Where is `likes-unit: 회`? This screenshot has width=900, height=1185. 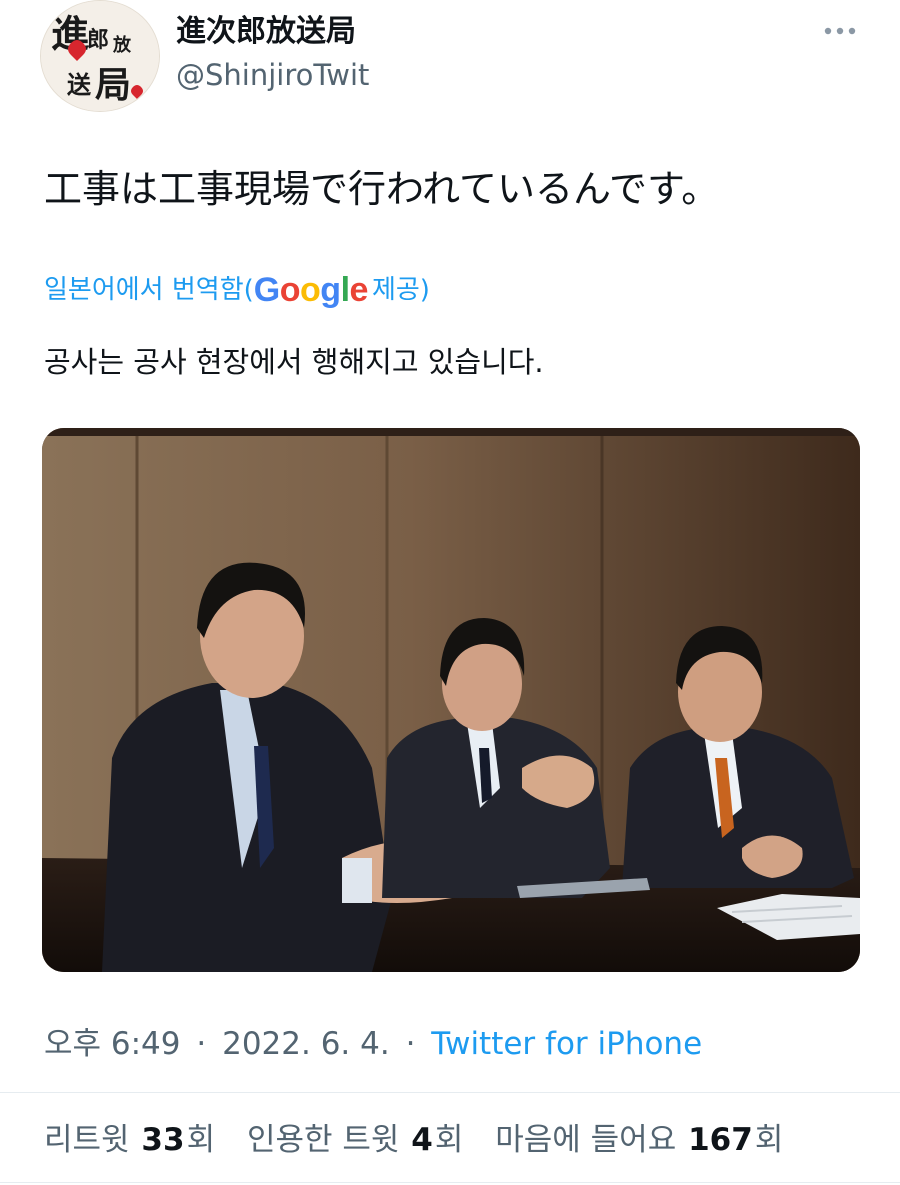 likes-unit: 회 is located at coordinates (769, 1140).